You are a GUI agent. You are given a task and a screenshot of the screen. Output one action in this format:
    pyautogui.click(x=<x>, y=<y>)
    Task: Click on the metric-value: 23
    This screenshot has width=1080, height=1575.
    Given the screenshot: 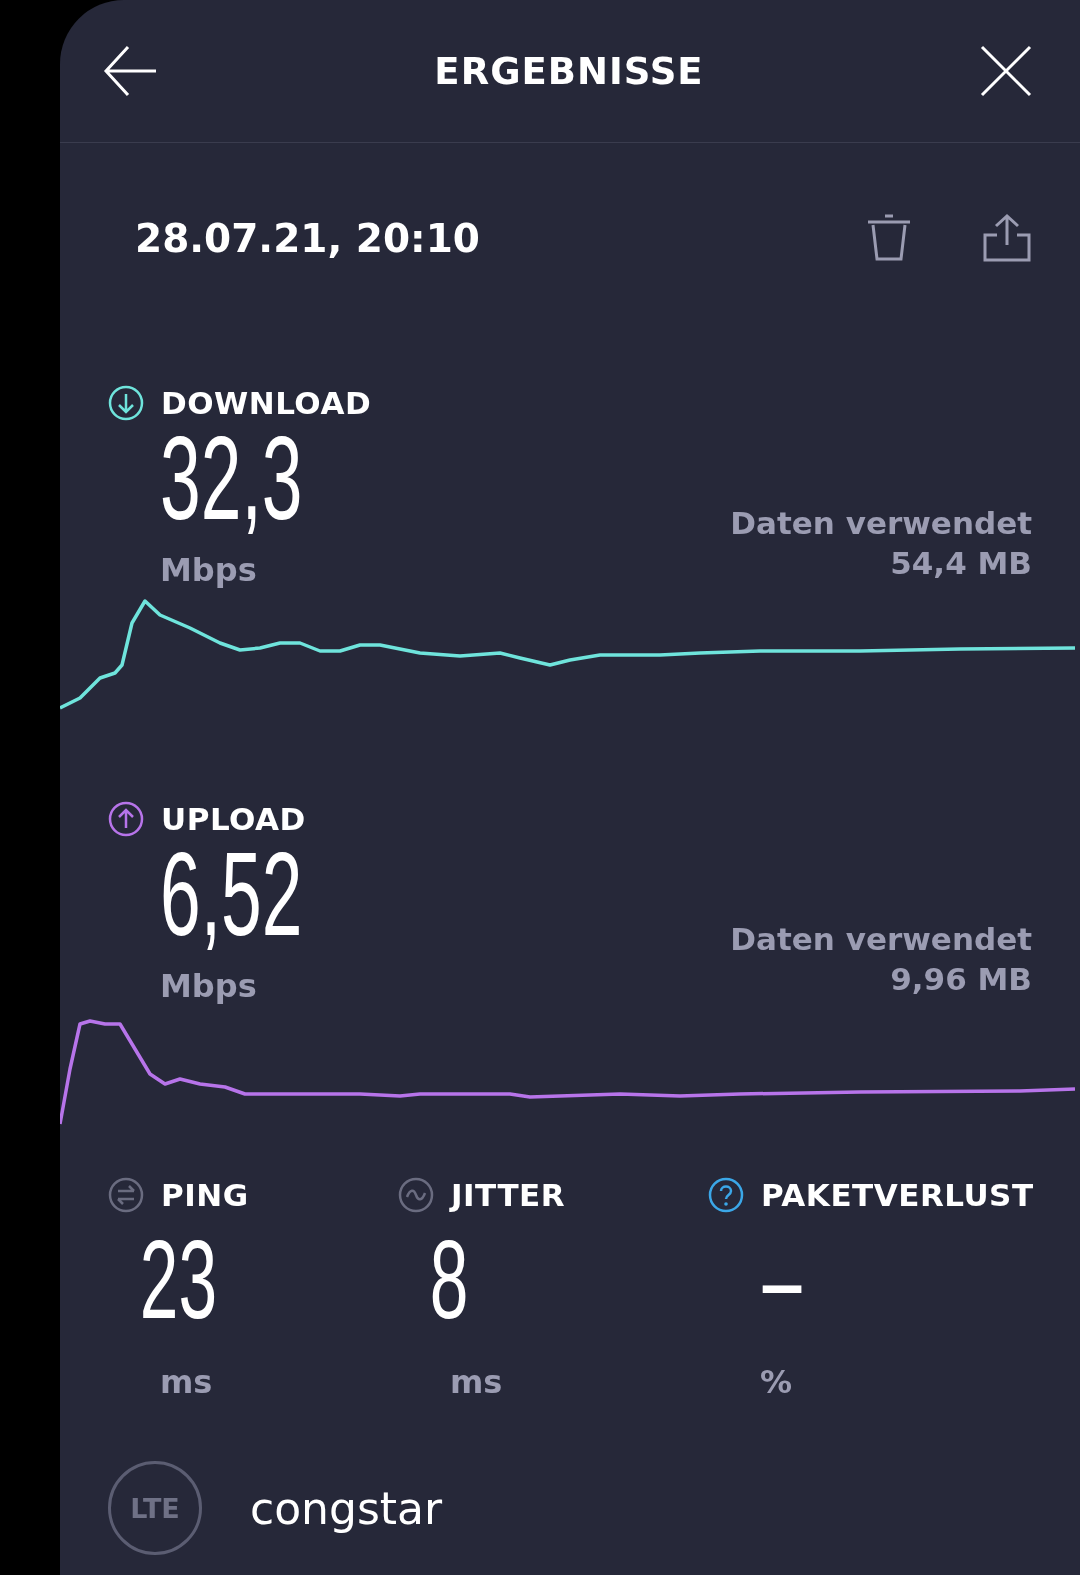 What is the action you would take?
    pyautogui.click(x=178, y=1280)
    